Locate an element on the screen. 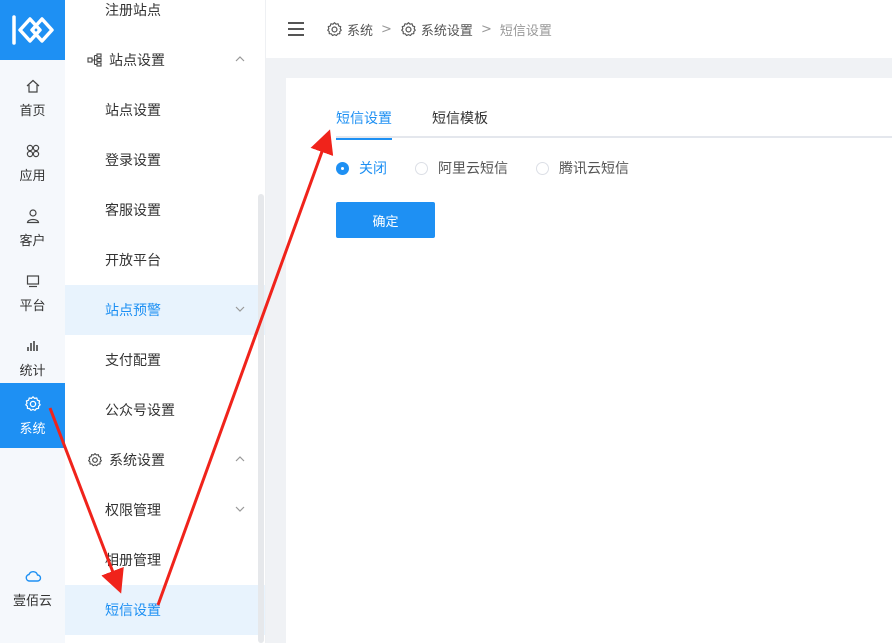 The image size is (892, 643). menu-item-login-settings: 登录设置 is located at coordinates (165, 160).